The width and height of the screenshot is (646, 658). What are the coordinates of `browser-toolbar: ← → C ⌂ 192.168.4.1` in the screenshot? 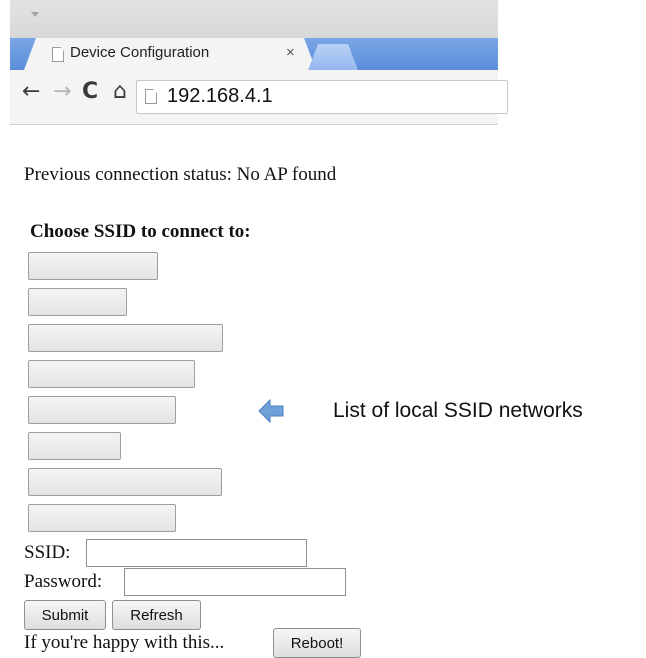 It's located at (259, 97).